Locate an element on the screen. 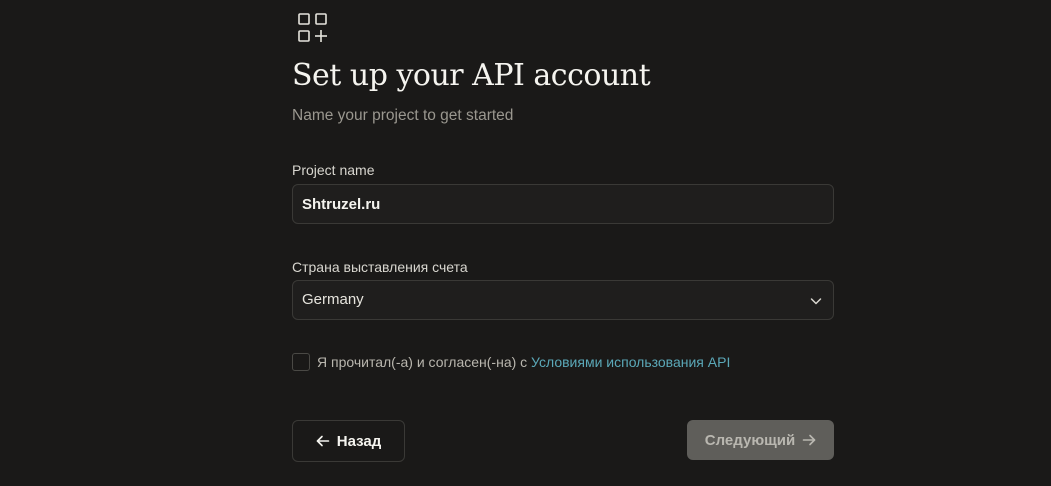 The height and width of the screenshot is (486, 1051). project-name-input is located at coordinates (563, 204).